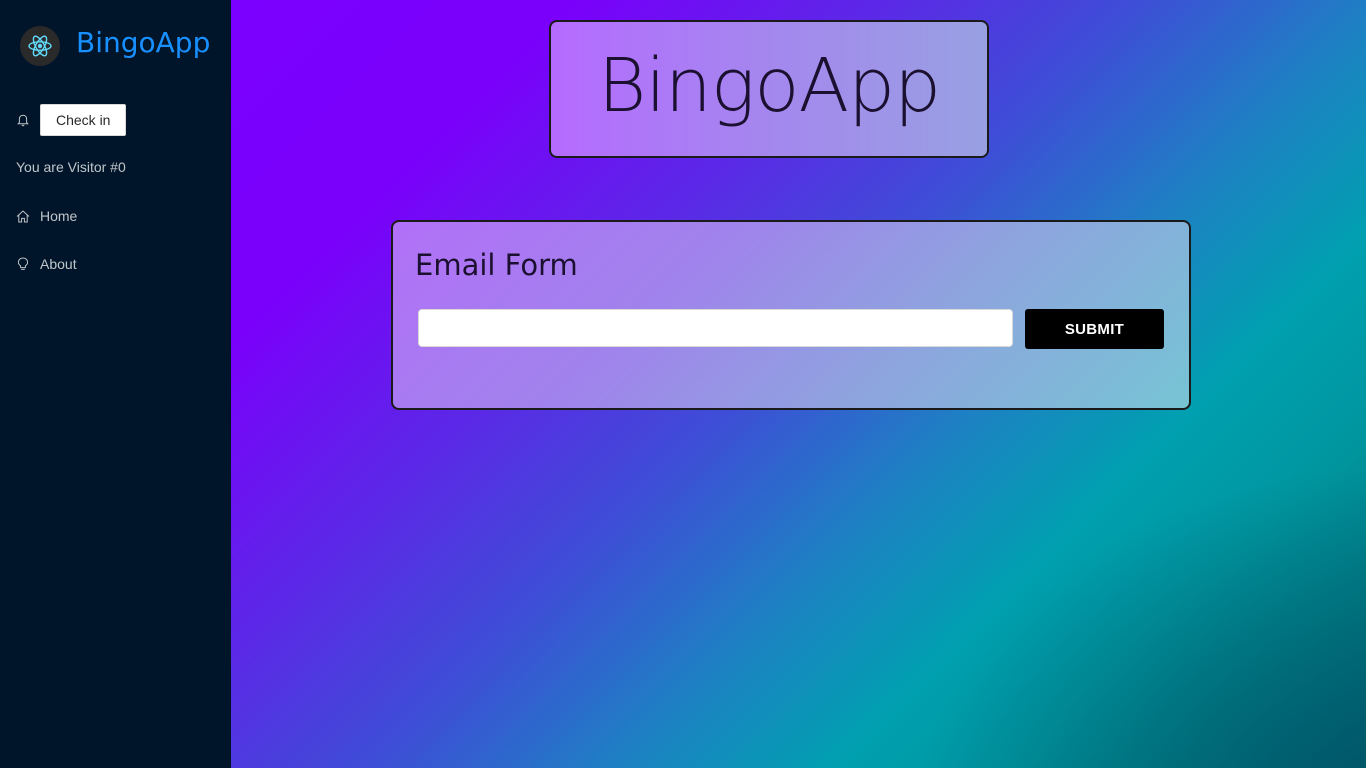  Describe the element at coordinates (23, 264) in the screenshot. I see `bulb-icon` at that location.